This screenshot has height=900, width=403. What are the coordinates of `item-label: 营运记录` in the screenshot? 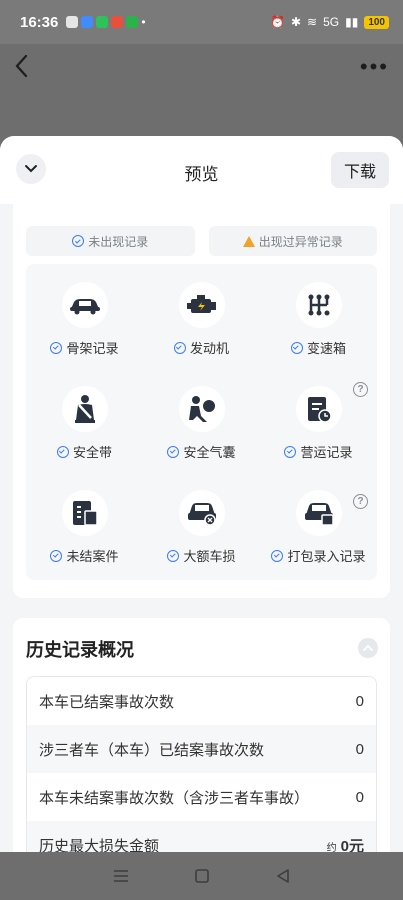 It's located at (326, 452).